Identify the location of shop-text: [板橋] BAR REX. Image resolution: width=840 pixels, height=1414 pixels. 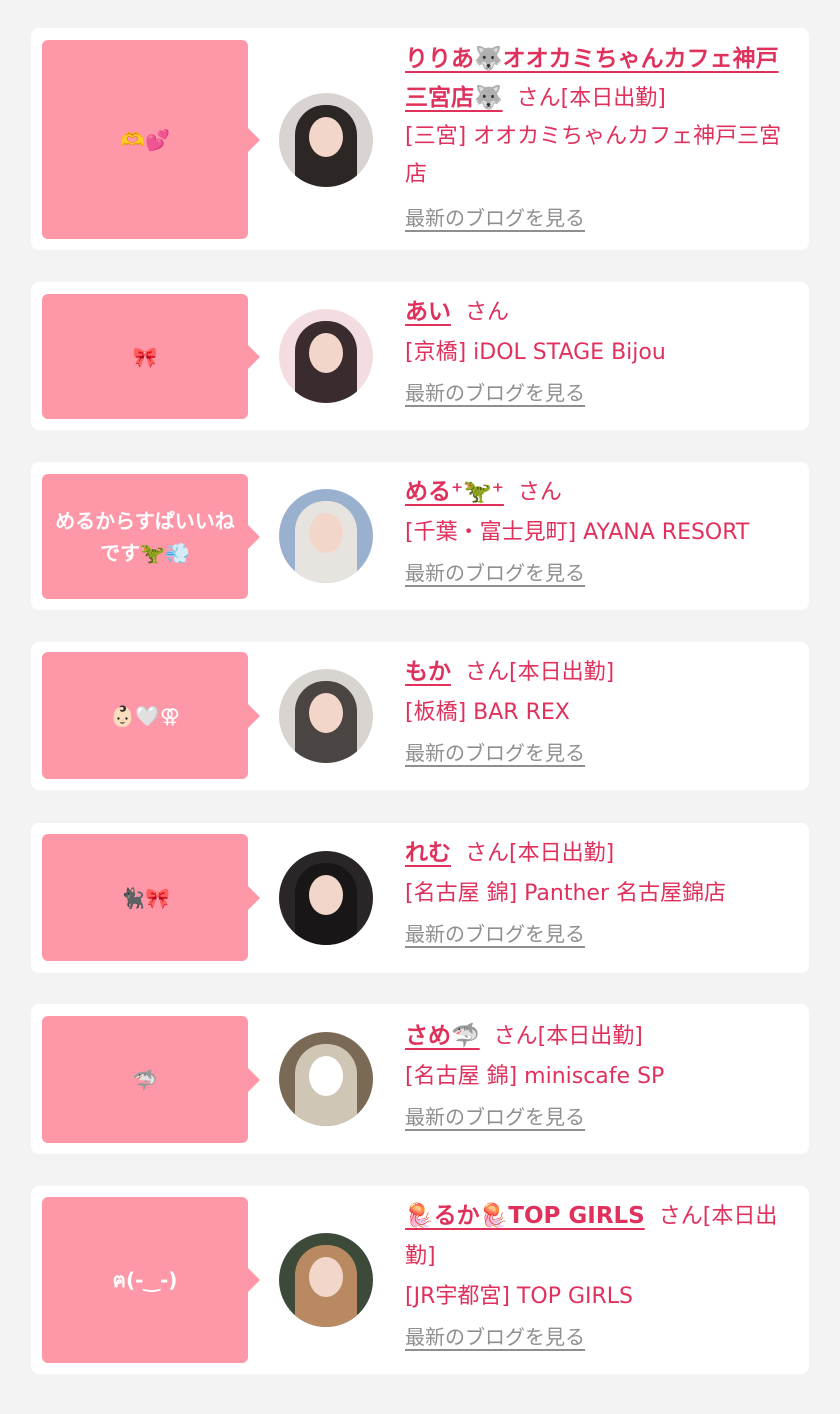
(487, 712).